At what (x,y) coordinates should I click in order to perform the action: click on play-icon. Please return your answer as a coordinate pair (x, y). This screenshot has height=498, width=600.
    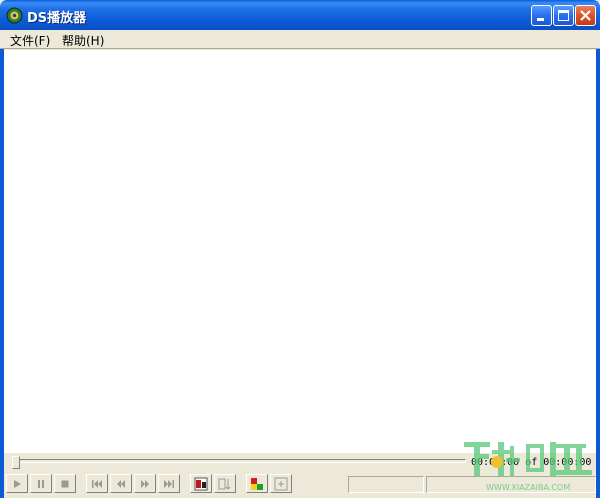
    Looking at the image, I should click on (17, 483).